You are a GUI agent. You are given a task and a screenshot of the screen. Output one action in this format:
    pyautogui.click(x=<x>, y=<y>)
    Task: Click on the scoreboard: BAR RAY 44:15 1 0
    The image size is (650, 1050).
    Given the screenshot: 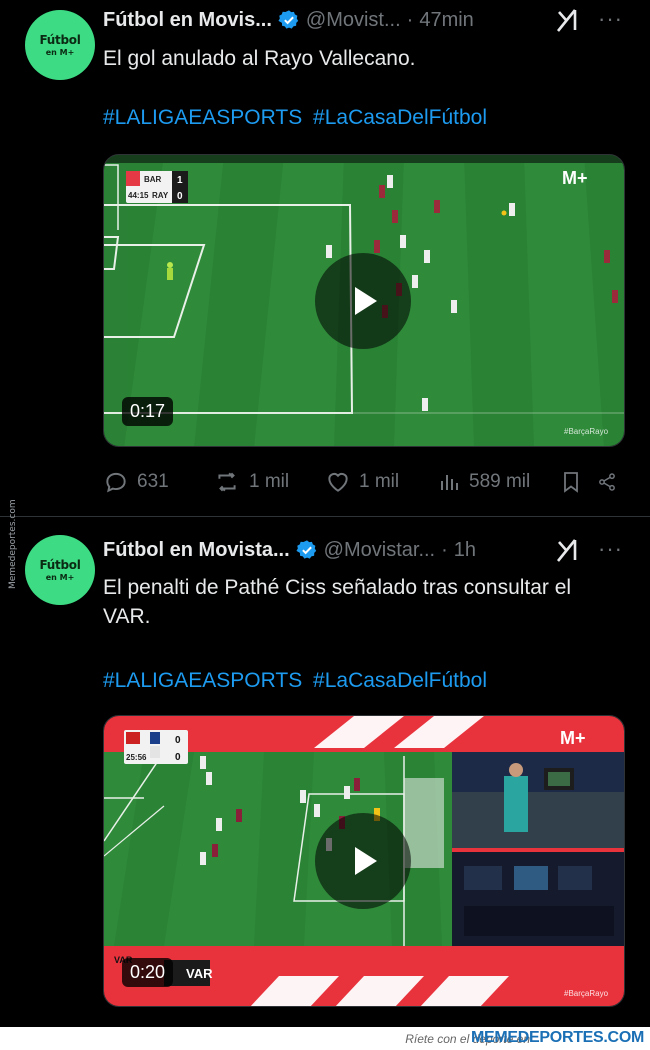 What is the action you would take?
    pyautogui.click(x=157, y=187)
    